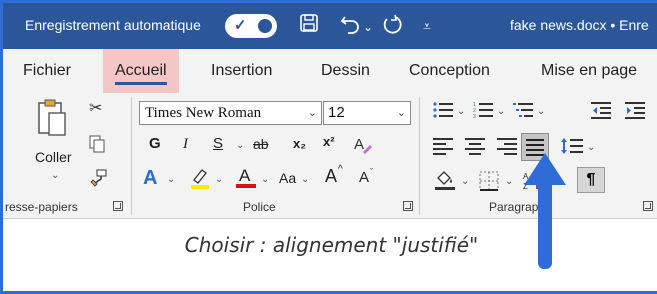 The width and height of the screenshot is (657, 294). Describe the element at coordinates (489, 184) in the screenshot. I see `borders-icon` at that location.